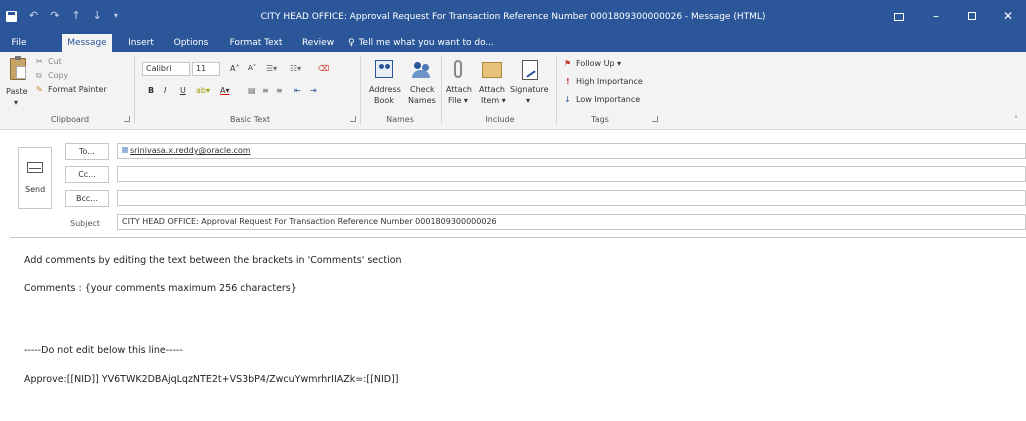 This screenshot has height=421, width=1026. Describe the element at coordinates (459, 84) in the screenshot. I see `attach-file-button: Attach File ▾` at that location.